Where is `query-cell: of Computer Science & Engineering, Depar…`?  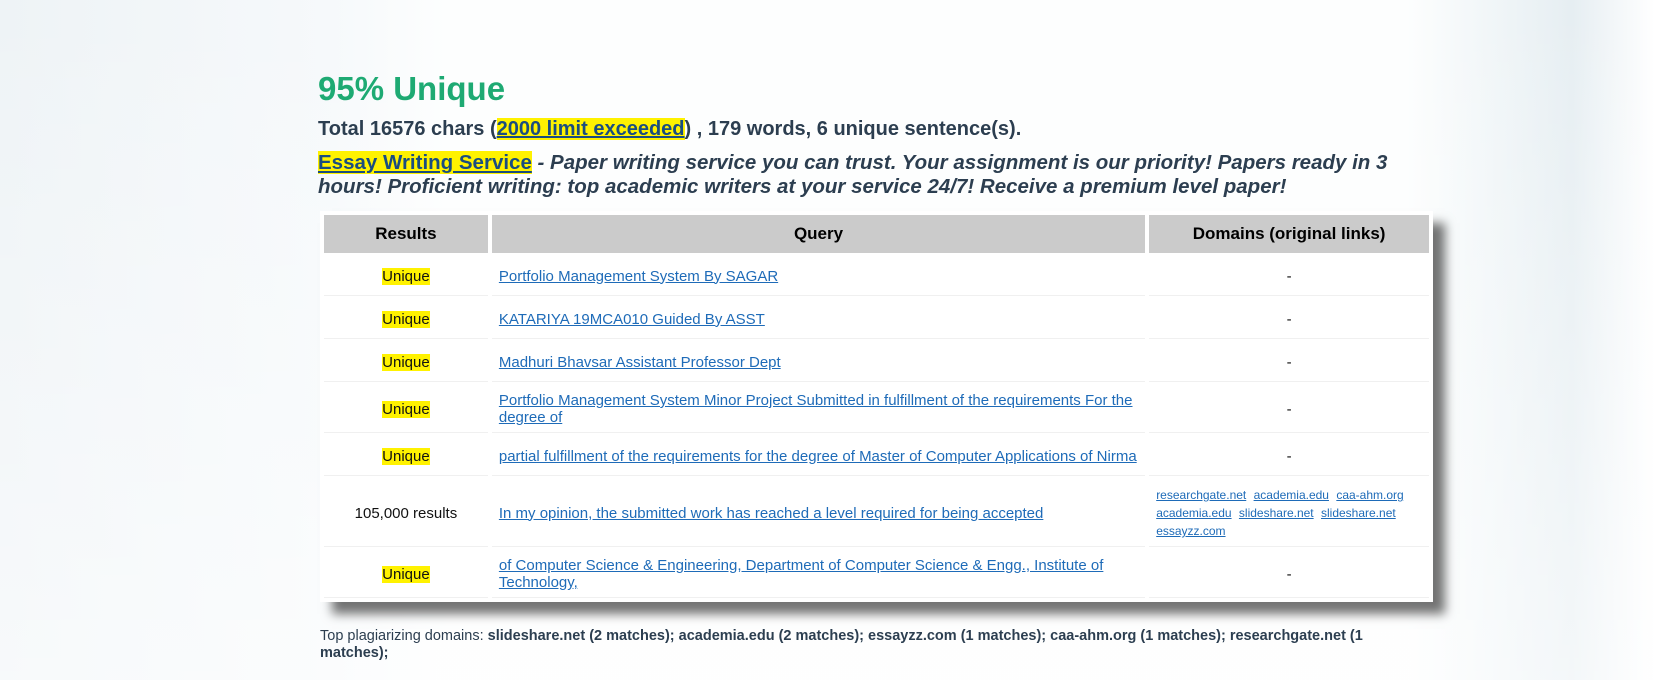
query-cell: of Computer Science & Engineering, Depar… is located at coordinates (818, 574).